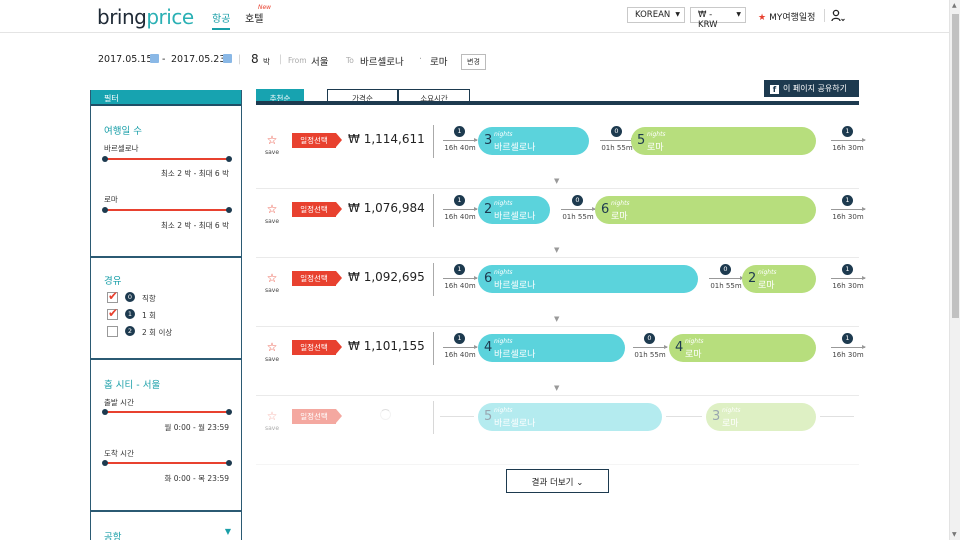  What do you see at coordinates (488, 416) in the screenshot?
I see `stay-nights-count: 5` at bounding box center [488, 416].